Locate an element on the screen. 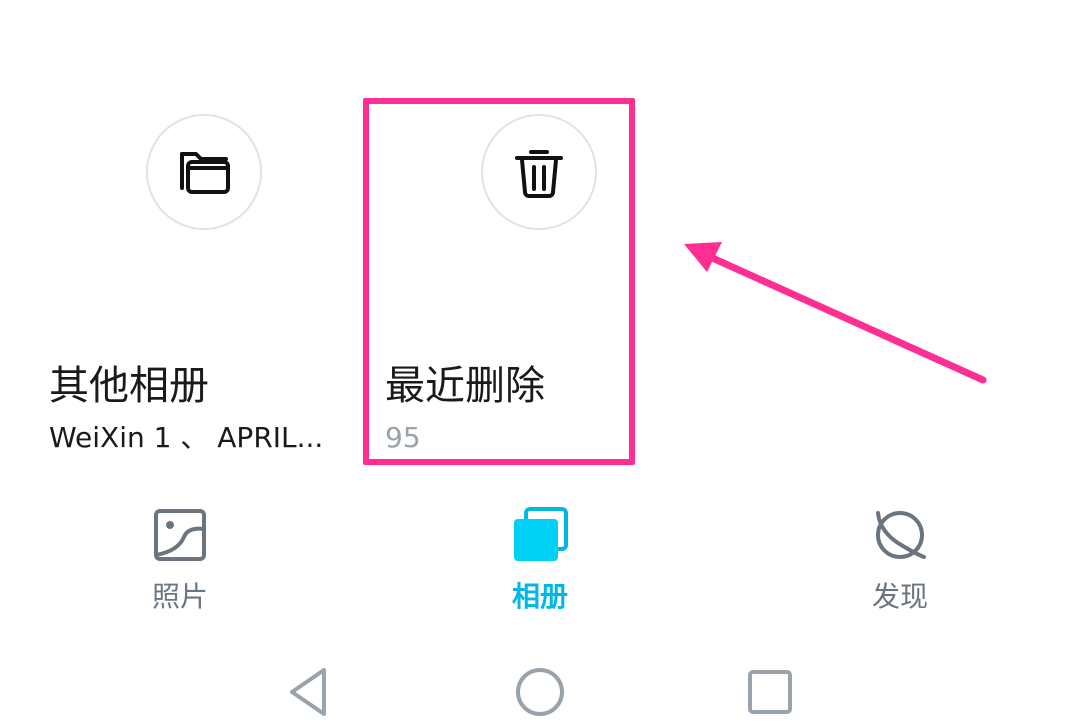 This screenshot has width=1080, height=724. back-icon is located at coordinates (310, 692).